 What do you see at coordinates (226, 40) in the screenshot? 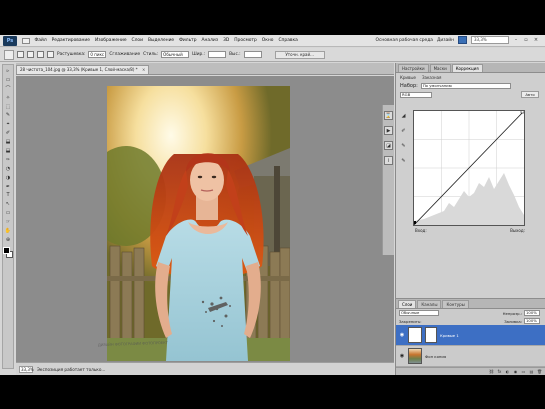
I see `menu-3d: 3D` at bounding box center [226, 40].